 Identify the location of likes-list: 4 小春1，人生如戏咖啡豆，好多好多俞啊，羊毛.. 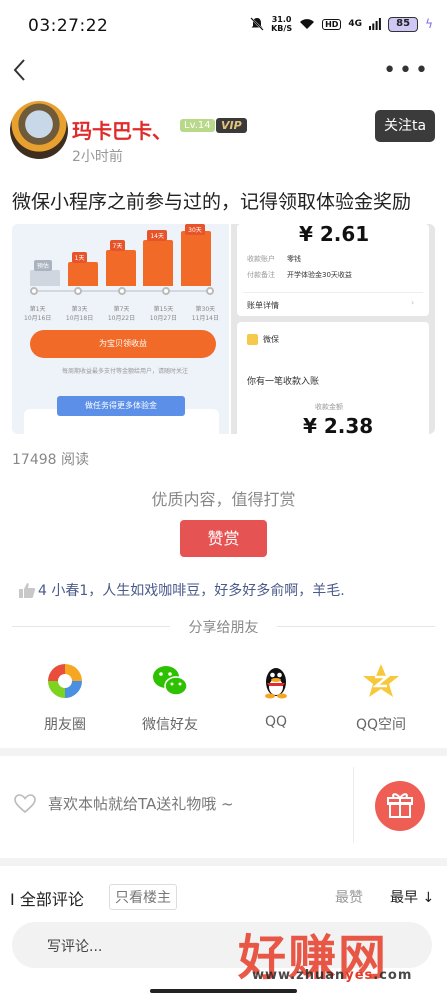
(181, 590).